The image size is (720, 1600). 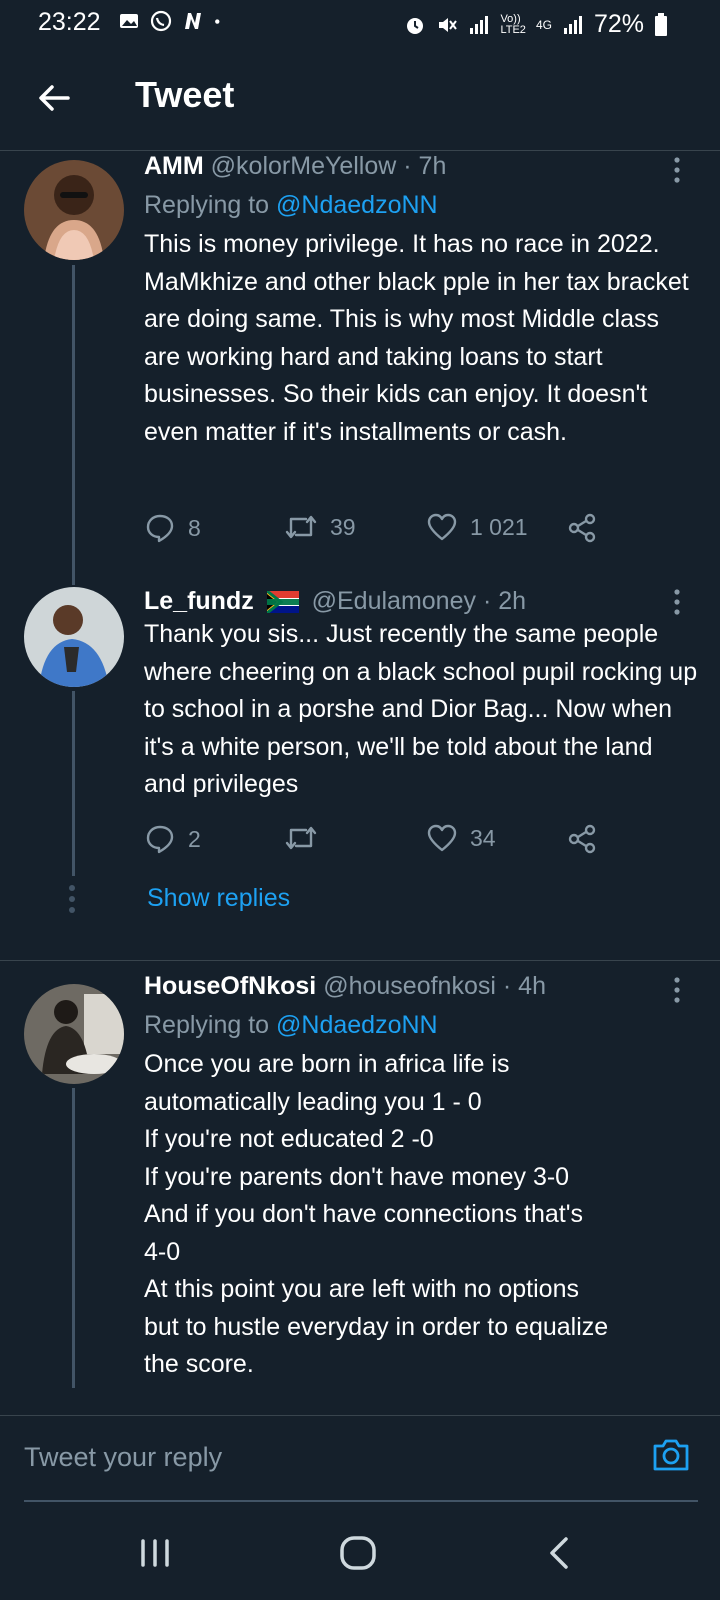 I want to click on reply-count: 2, so click(x=194, y=838).